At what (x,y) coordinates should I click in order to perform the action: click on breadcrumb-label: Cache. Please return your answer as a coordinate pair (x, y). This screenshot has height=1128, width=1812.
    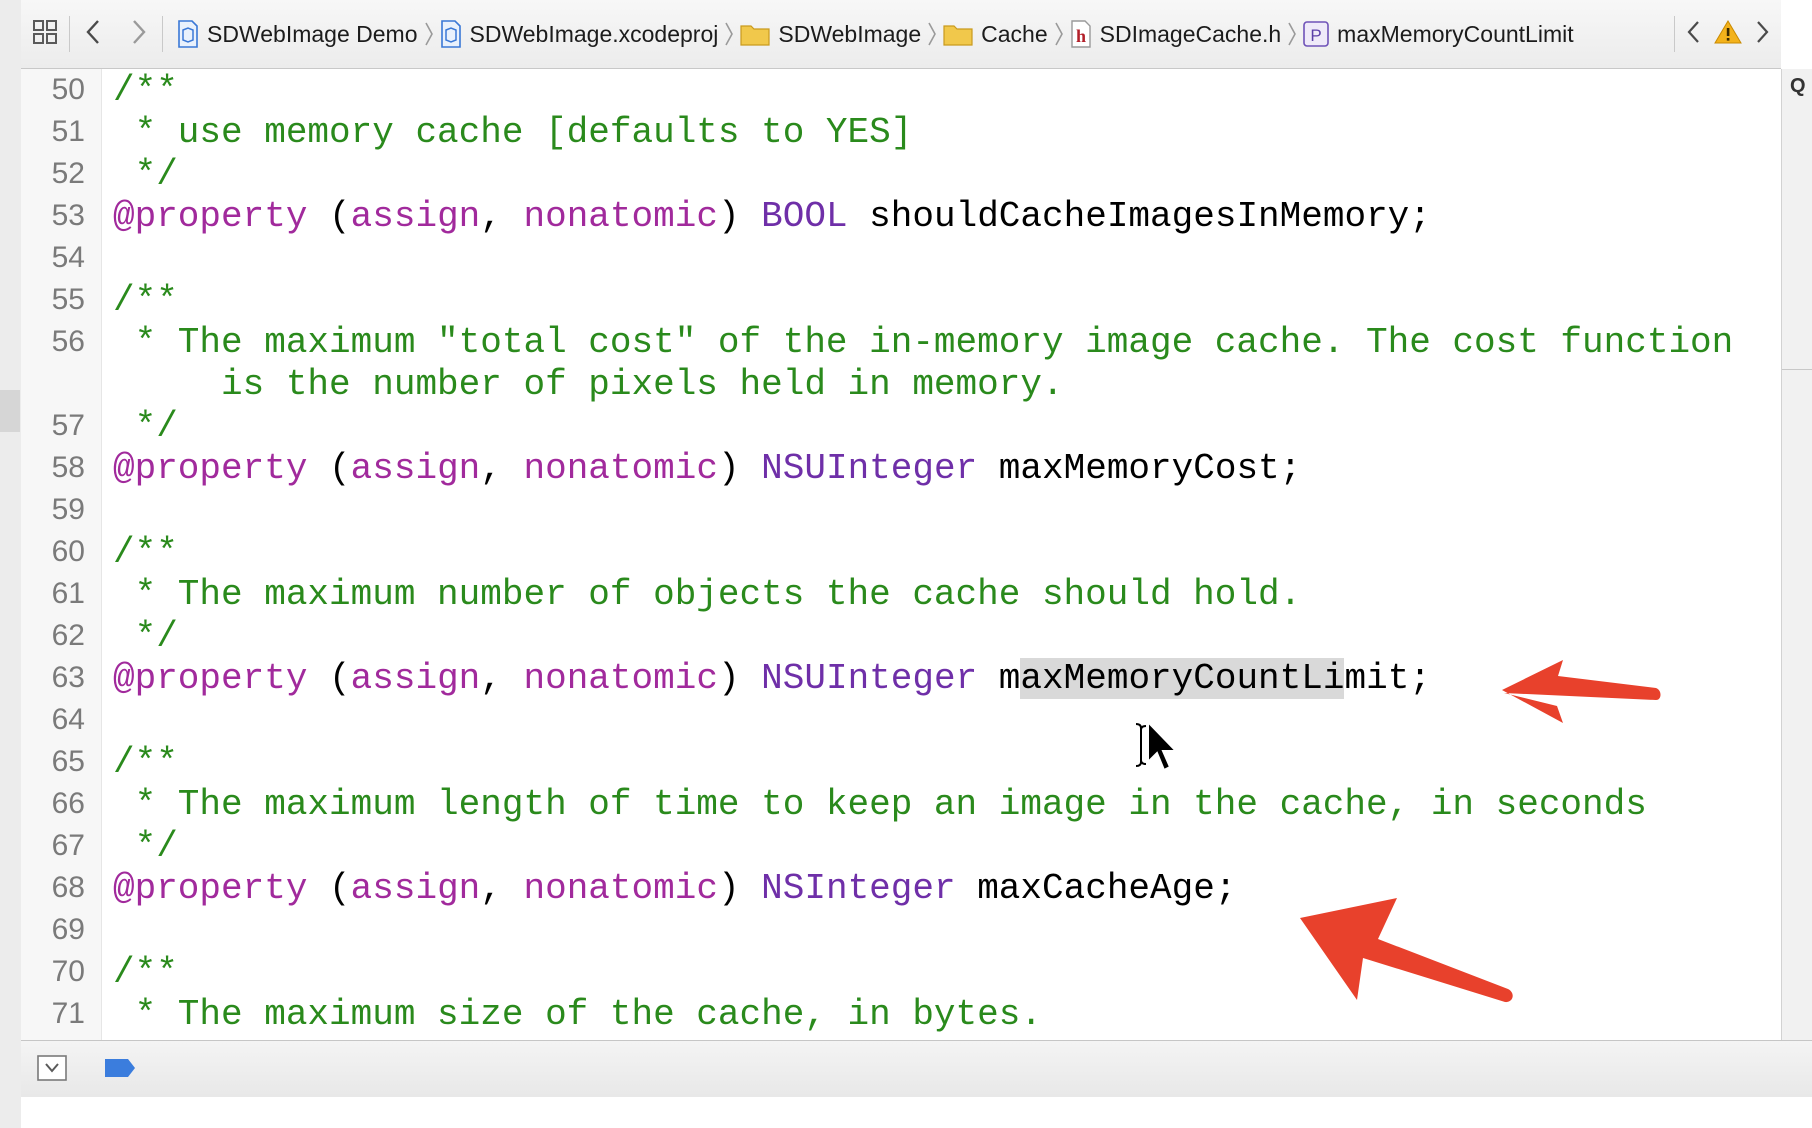
    Looking at the image, I should click on (1014, 33).